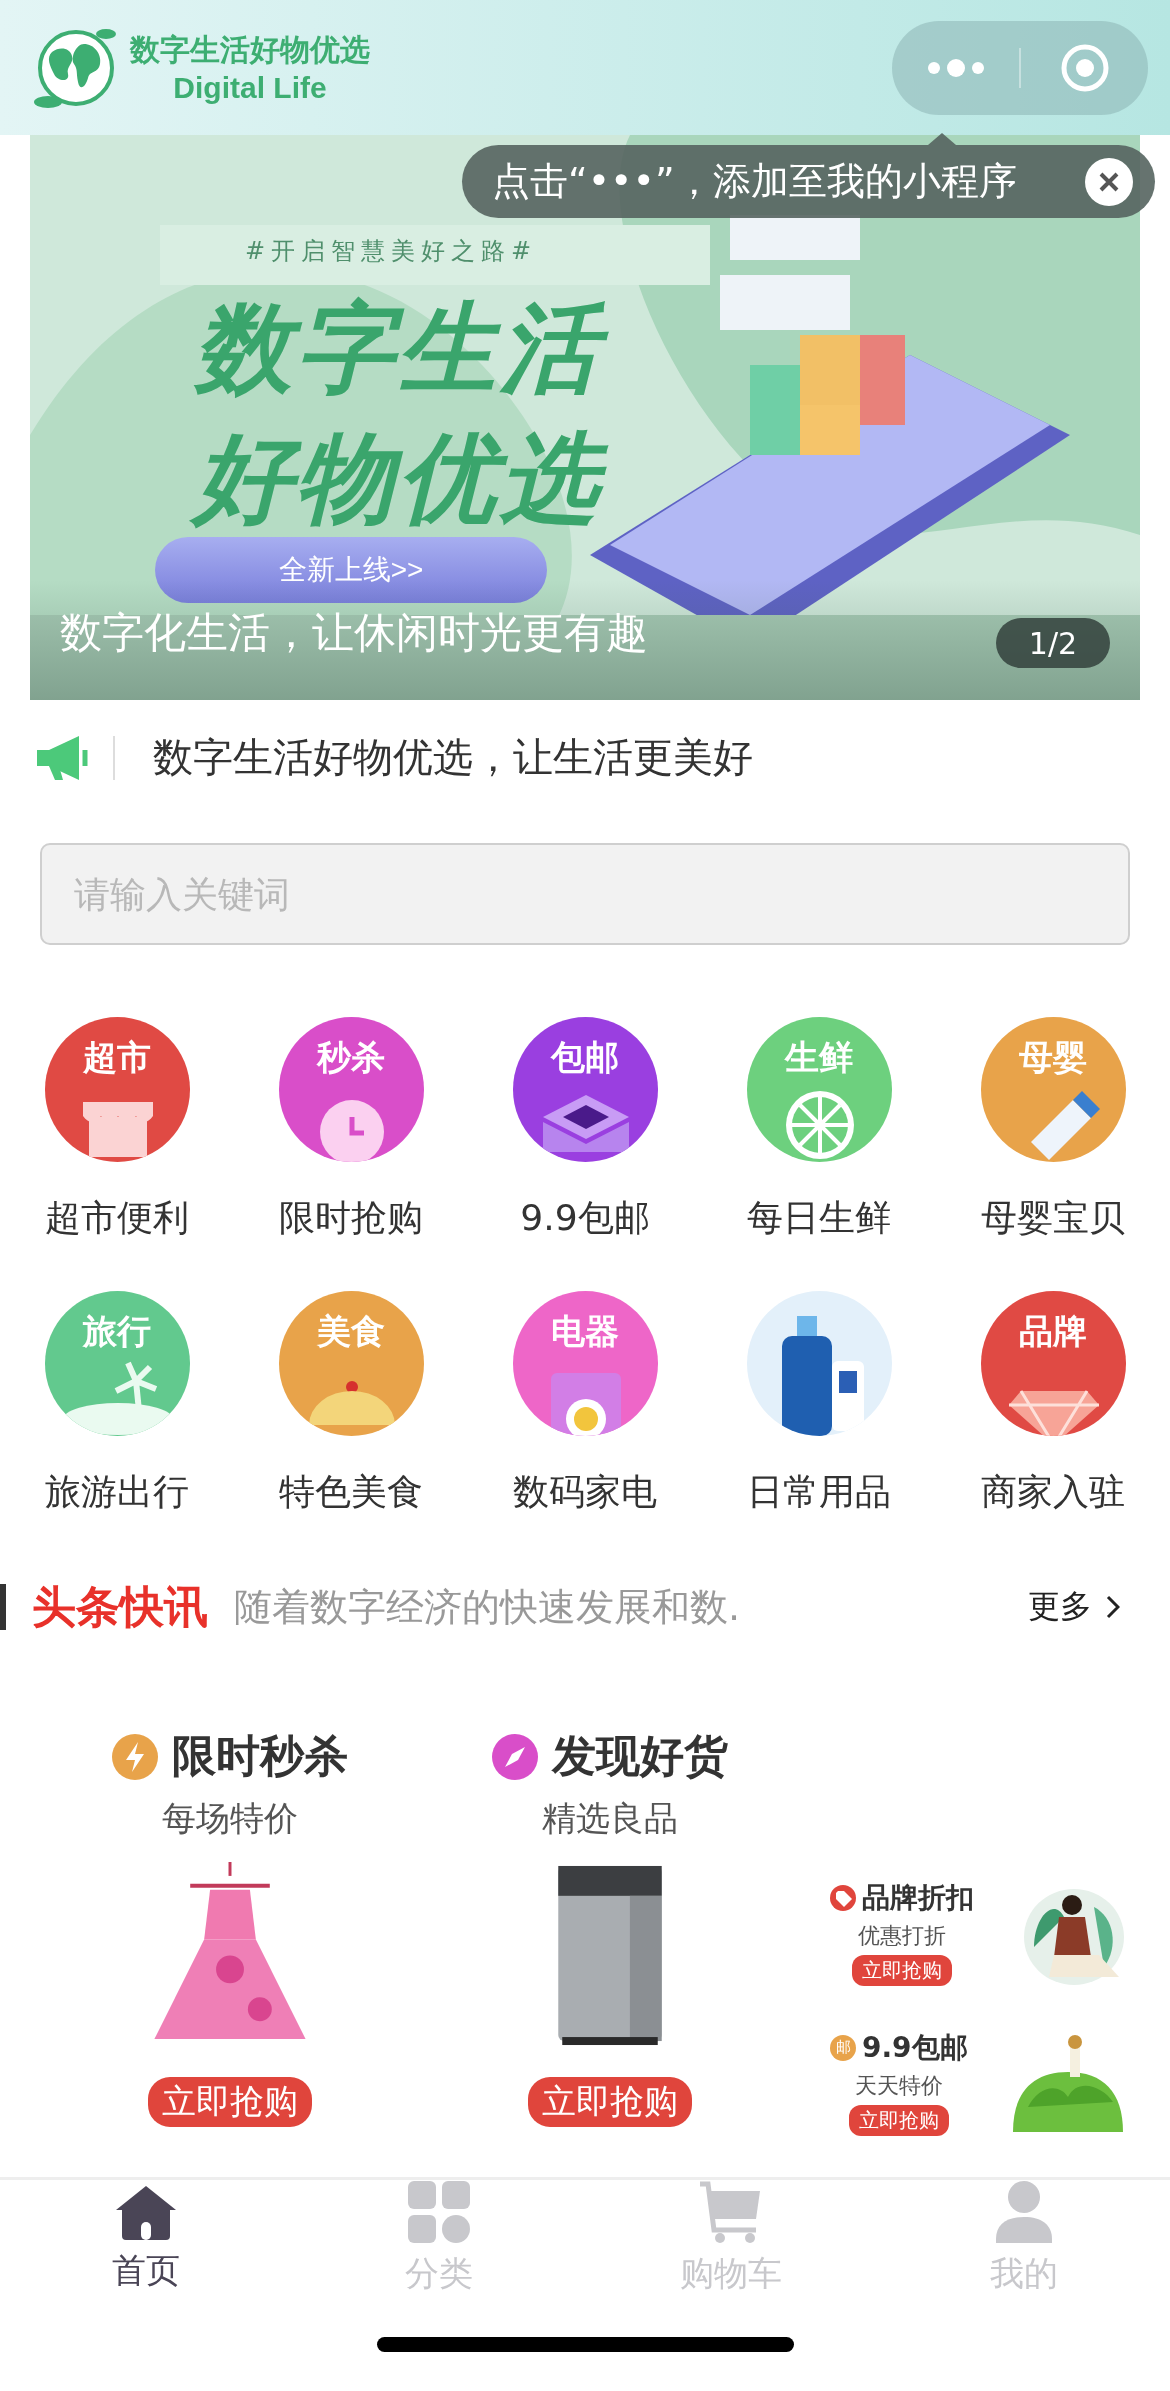 This screenshot has width=1170, height=2391. What do you see at coordinates (117, 1218) in the screenshot?
I see `category-label: 超市便利` at bounding box center [117, 1218].